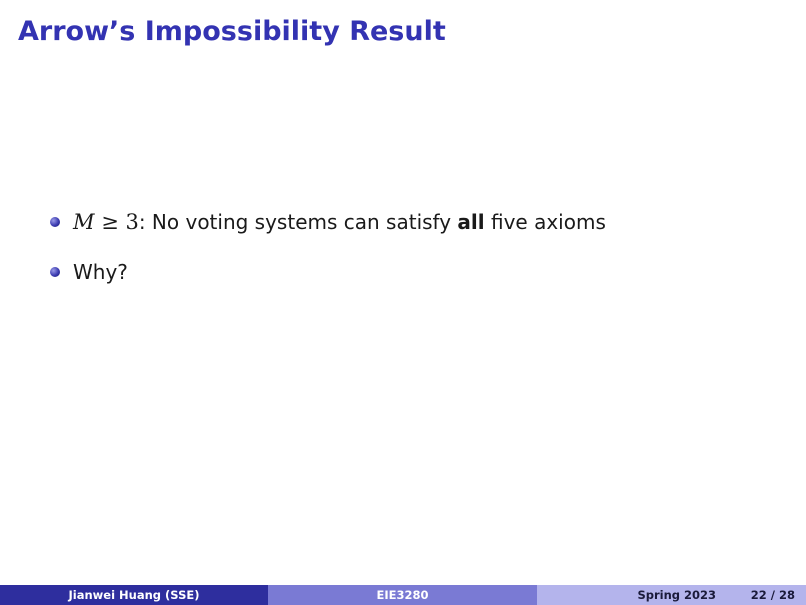  I want to click on math-expression: M ≥ 3, so click(106, 222).